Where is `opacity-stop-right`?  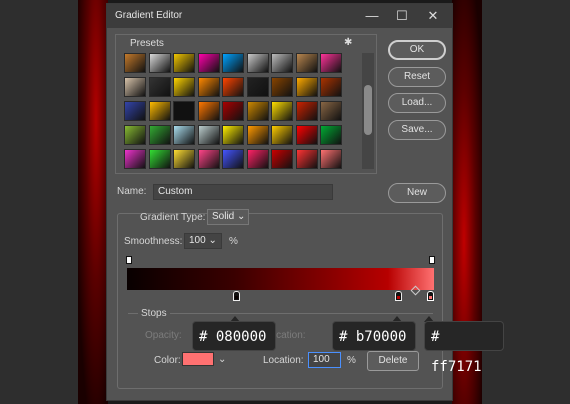 opacity-stop-right is located at coordinates (432, 260).